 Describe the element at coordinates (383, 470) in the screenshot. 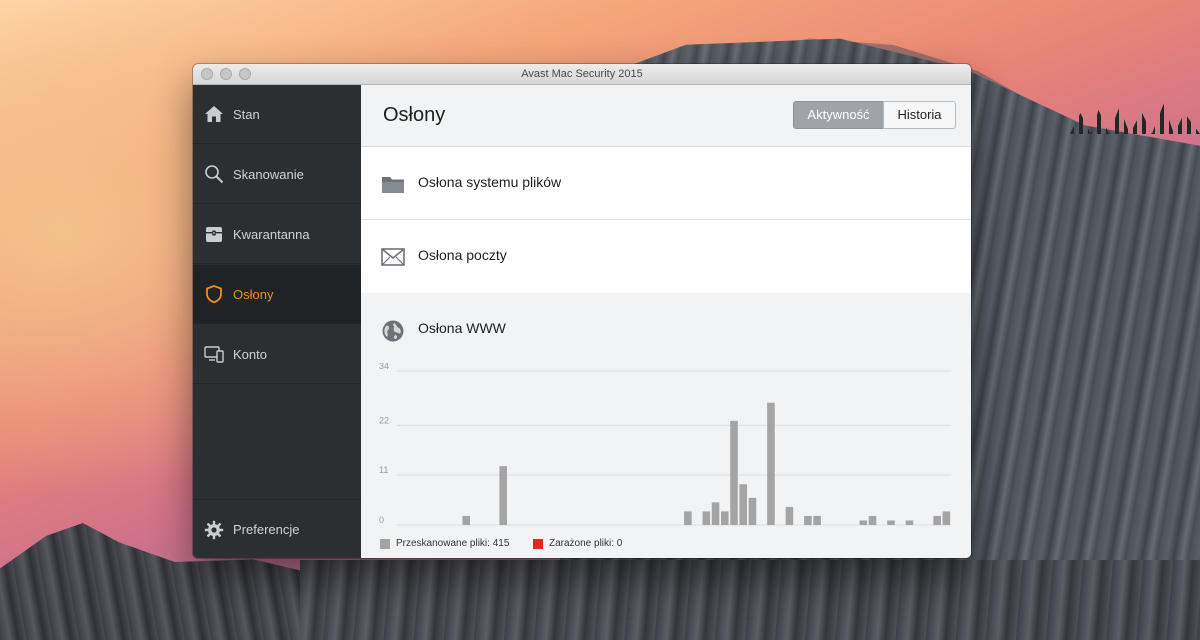

I see `chart-y-tick-label: 11` at that location.